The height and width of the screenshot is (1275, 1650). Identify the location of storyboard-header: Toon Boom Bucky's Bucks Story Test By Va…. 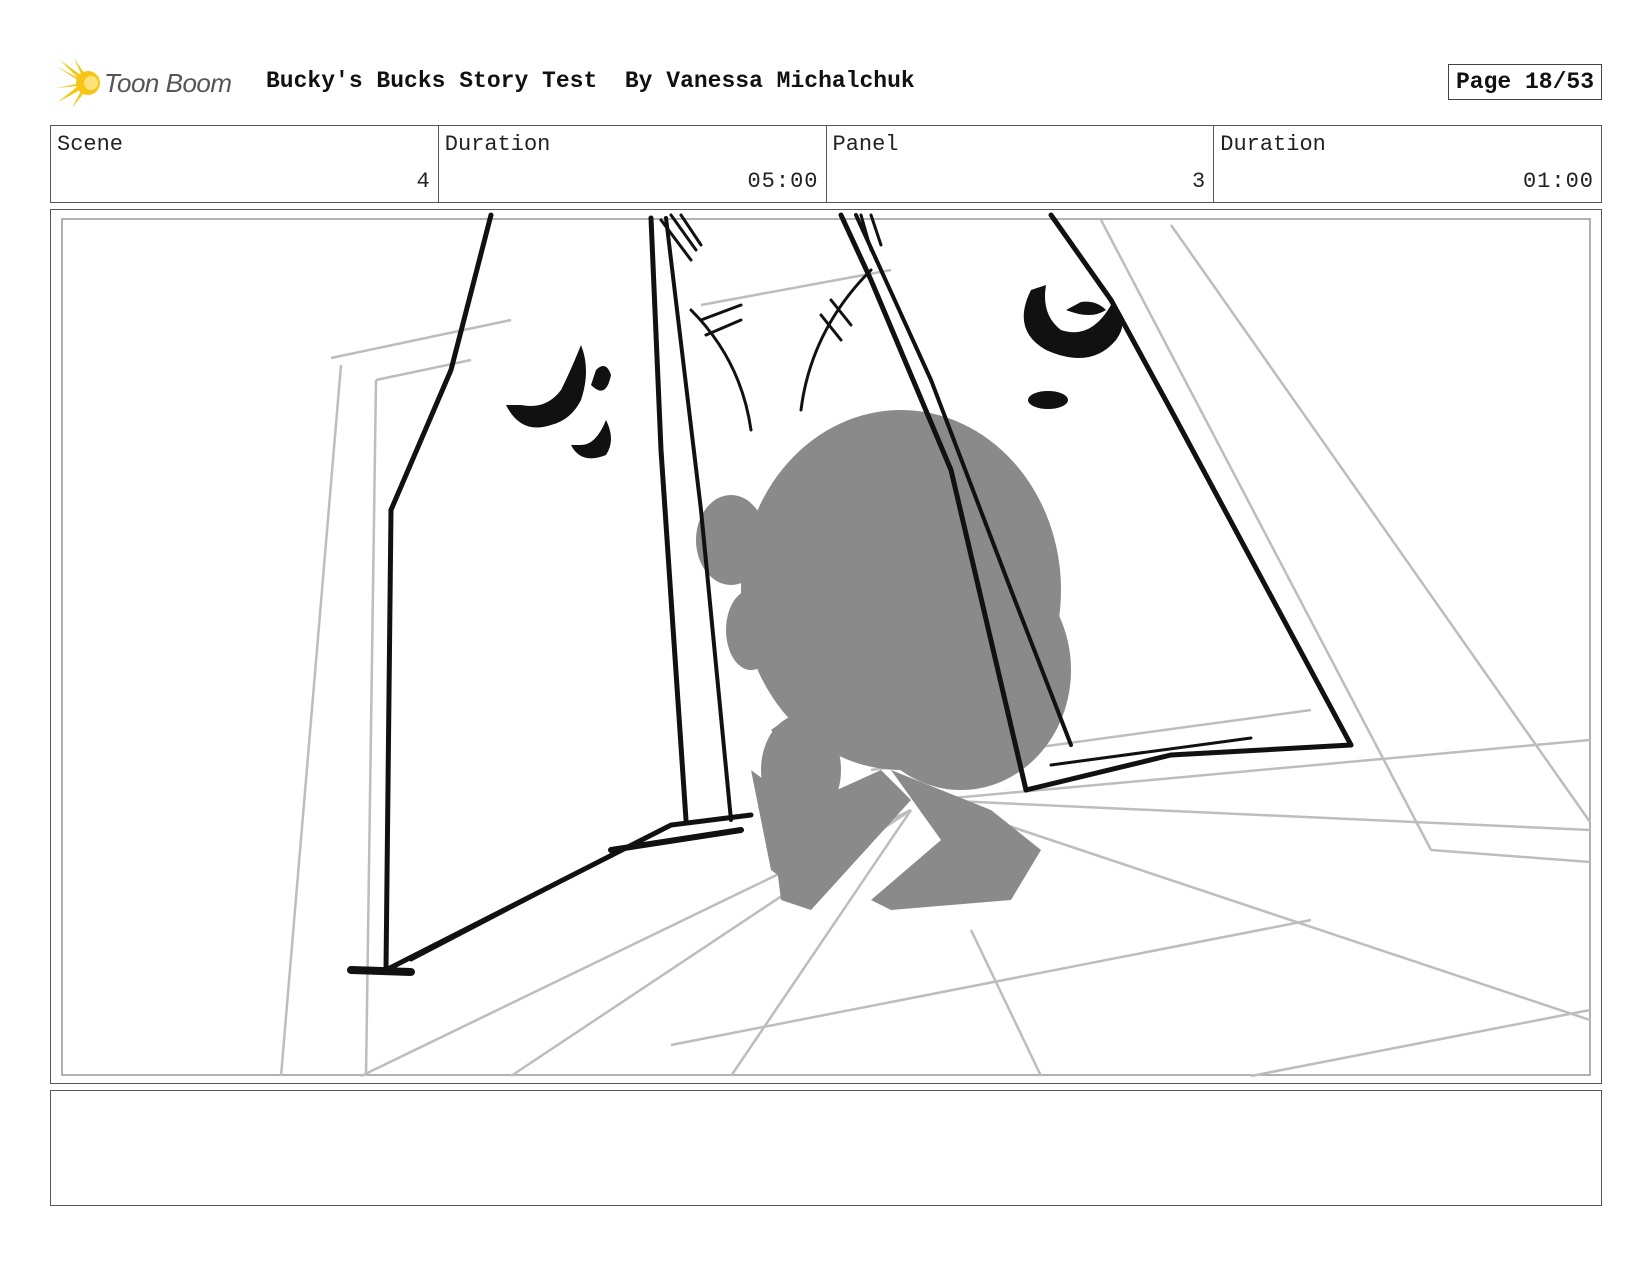
(826, 82).